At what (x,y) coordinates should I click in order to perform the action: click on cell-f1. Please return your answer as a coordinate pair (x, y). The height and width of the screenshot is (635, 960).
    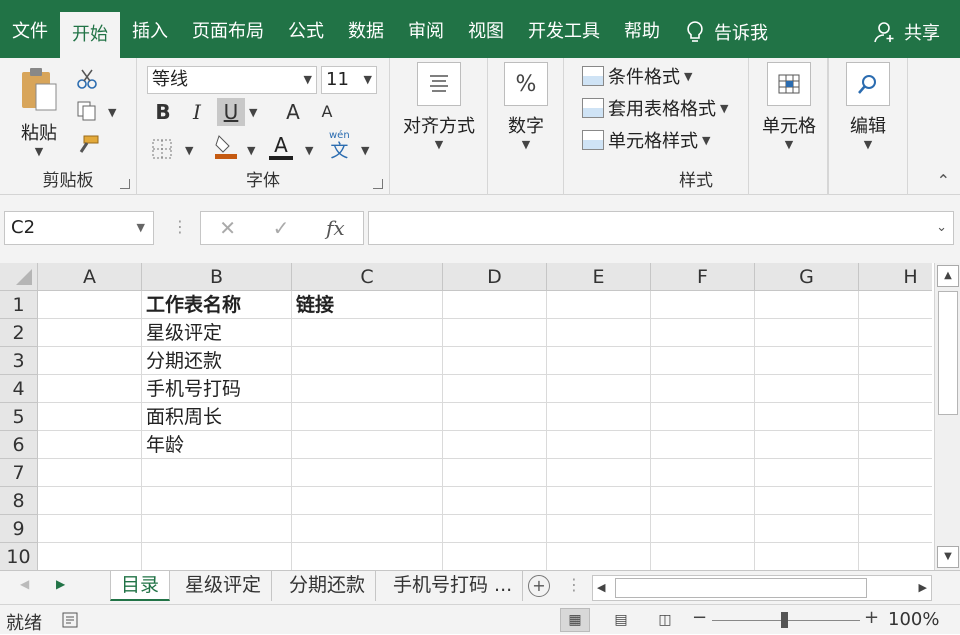
    Looking at the image, I should click on (703, 305).